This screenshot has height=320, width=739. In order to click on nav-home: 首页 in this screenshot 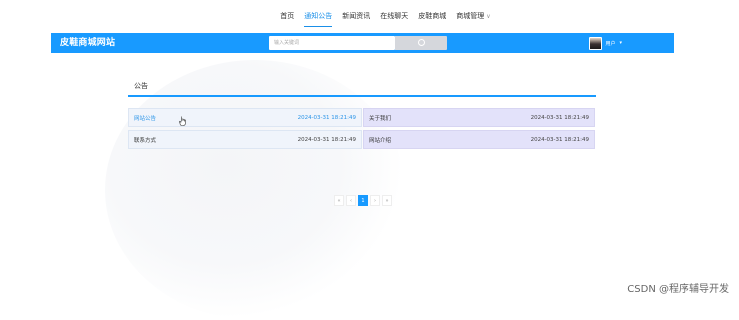, I will do `click(287, 16)`.